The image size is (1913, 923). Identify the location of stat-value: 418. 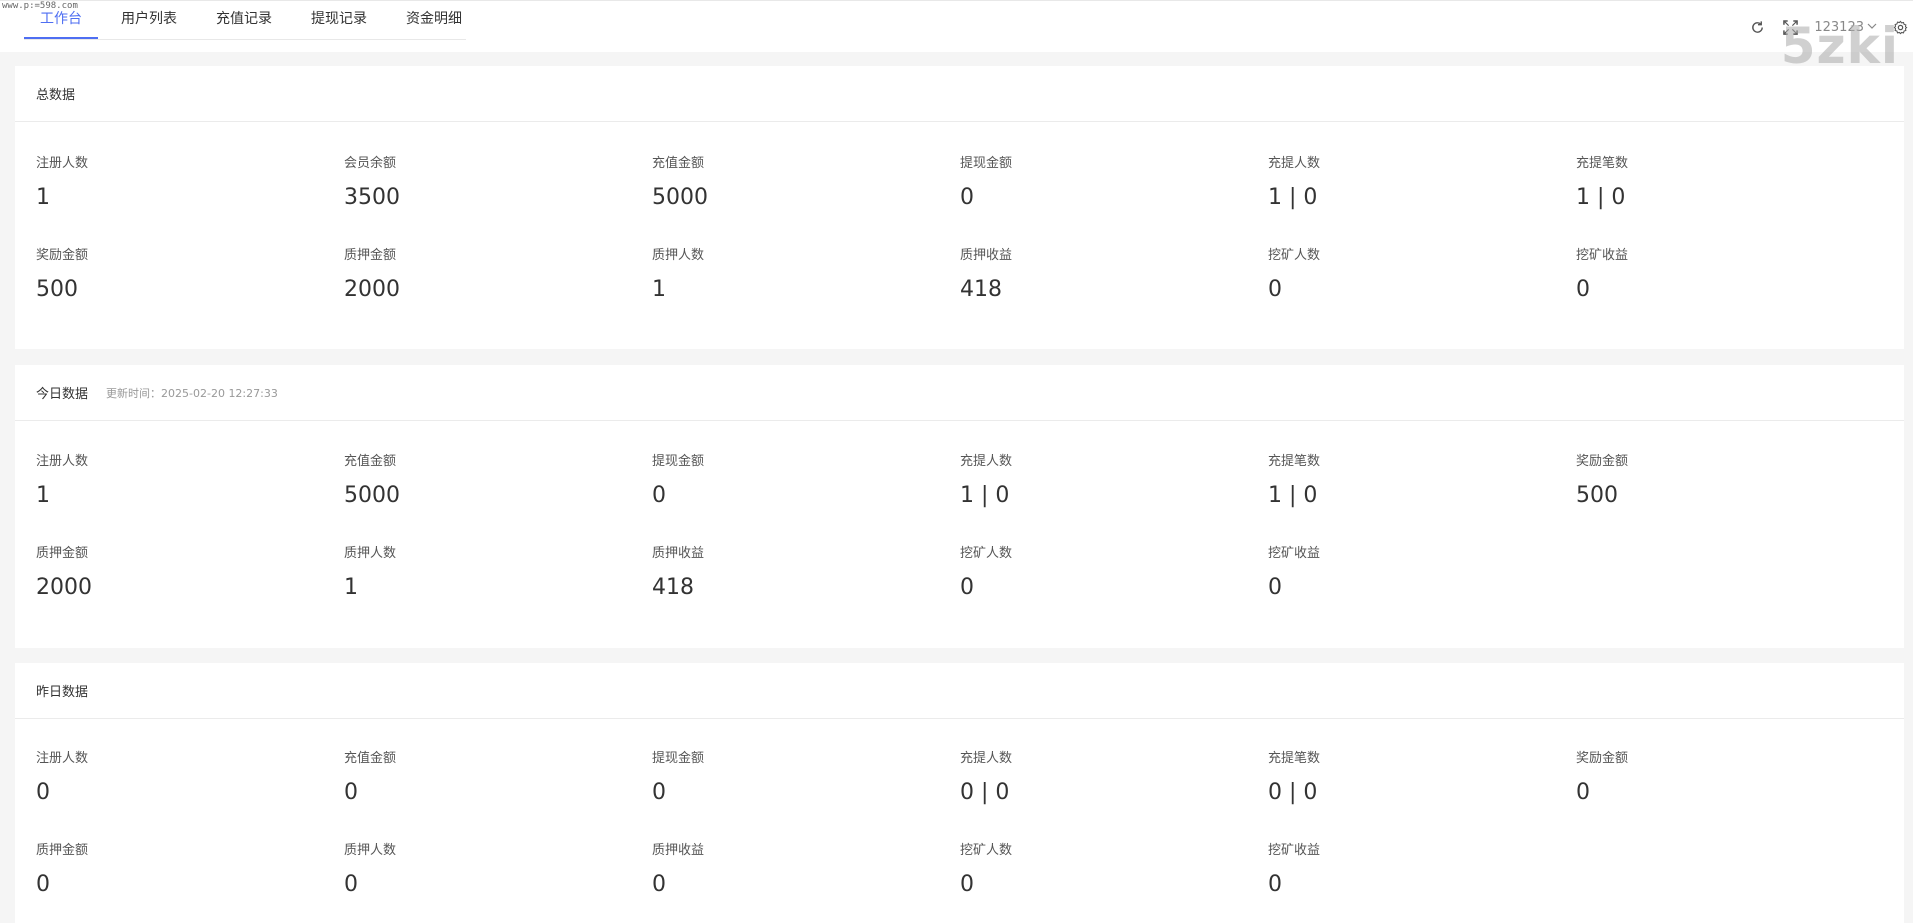
(673, 587).